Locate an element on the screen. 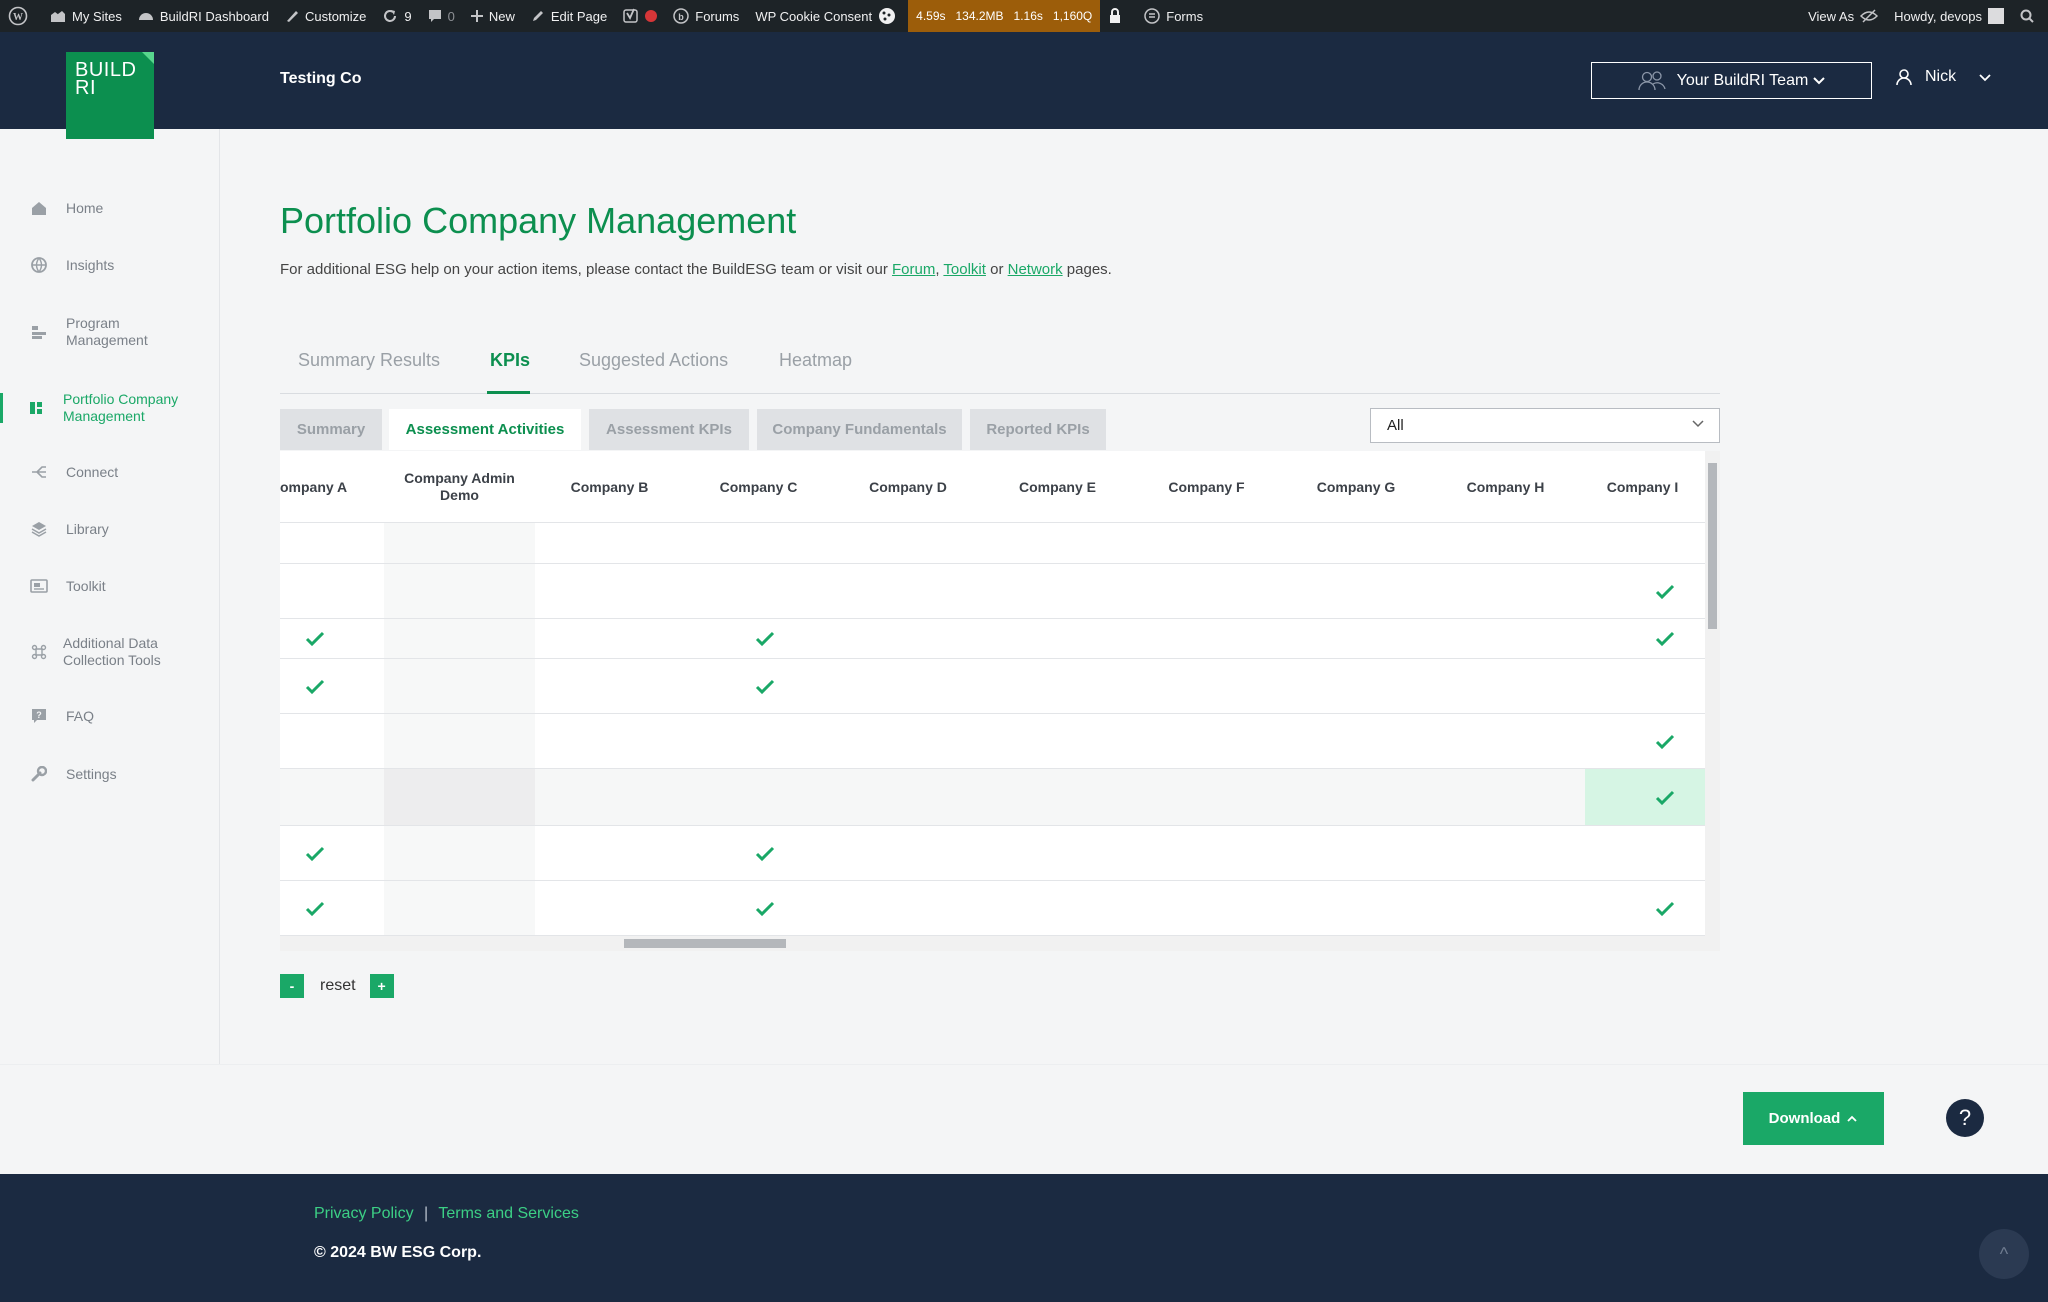 The image size is (2048, 1302). user-menu: Nick is located at coordinates (1943, 77).